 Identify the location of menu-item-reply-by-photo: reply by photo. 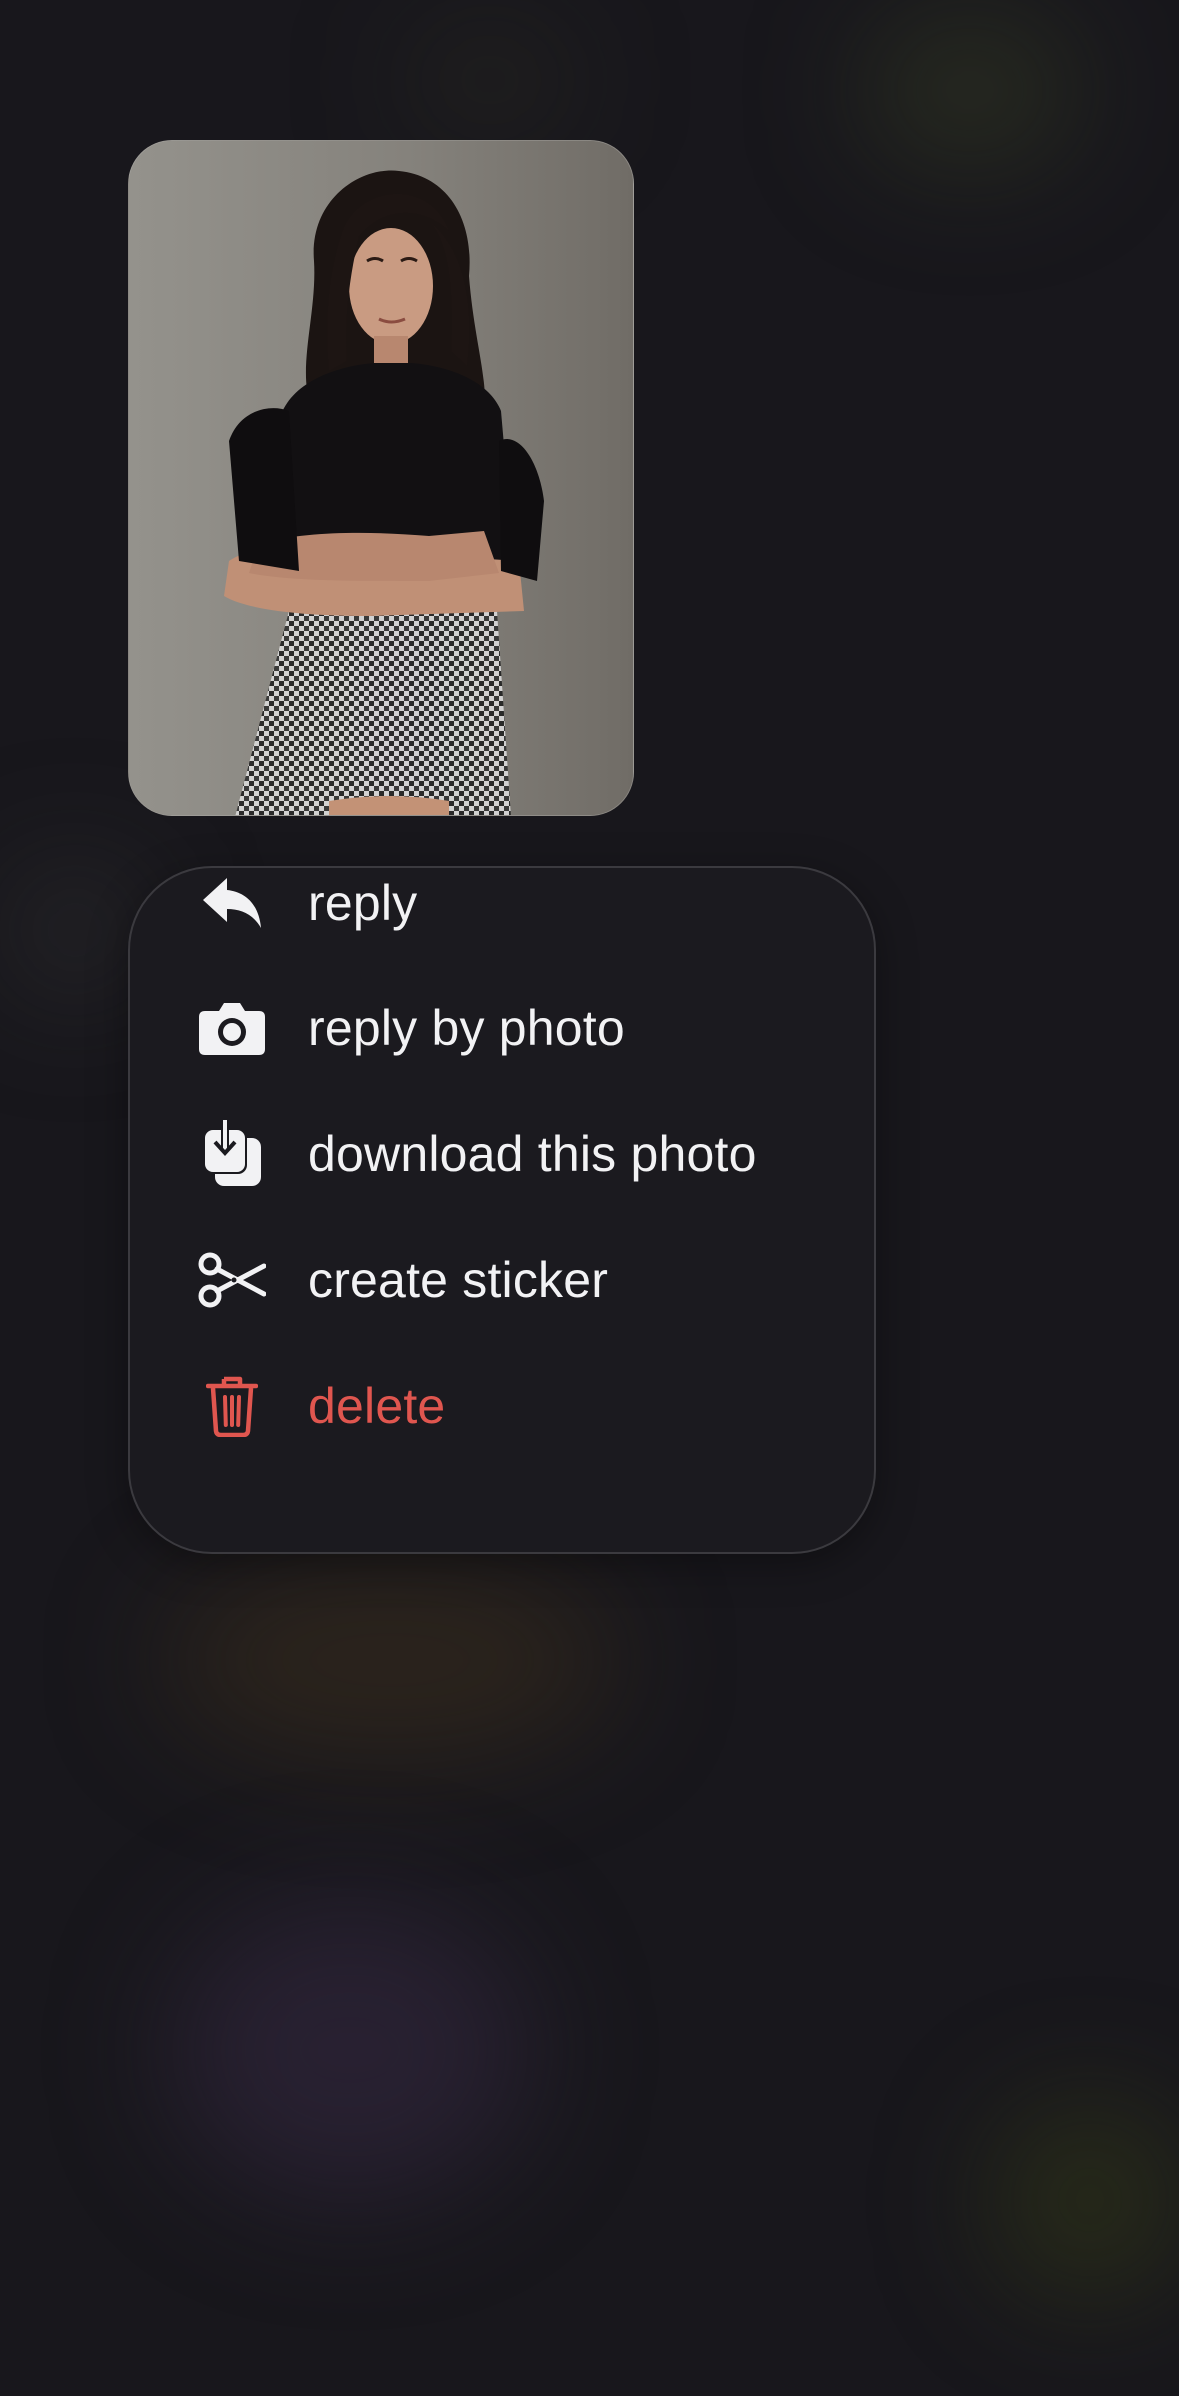
(589, 1028).